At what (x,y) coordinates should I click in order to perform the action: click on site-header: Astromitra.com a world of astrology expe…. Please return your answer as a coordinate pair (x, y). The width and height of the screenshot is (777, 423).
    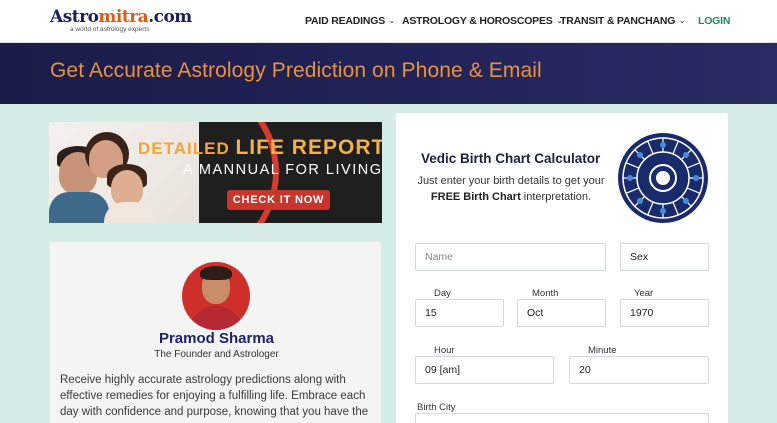
    Looking at the image, I should click on (388, 21).